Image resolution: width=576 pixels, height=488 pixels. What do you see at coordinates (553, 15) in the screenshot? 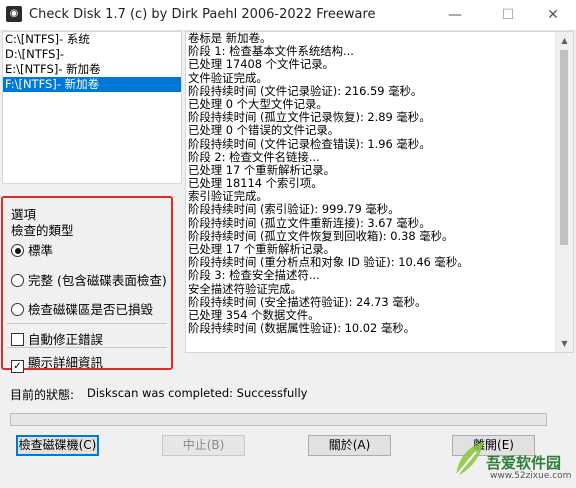
I see `close-button: ✕` at bounding box center [553, 15].